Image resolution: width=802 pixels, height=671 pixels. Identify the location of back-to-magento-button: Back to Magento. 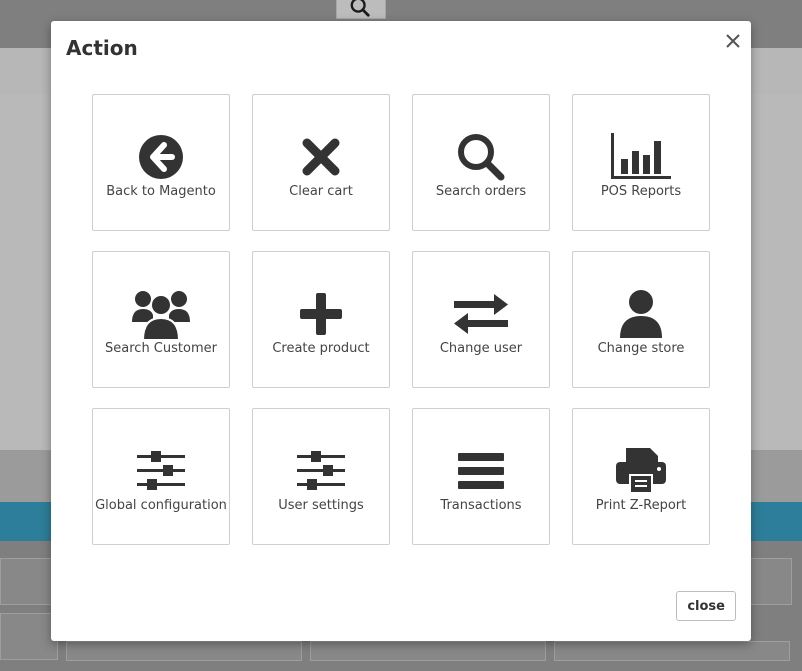
(161, 162).